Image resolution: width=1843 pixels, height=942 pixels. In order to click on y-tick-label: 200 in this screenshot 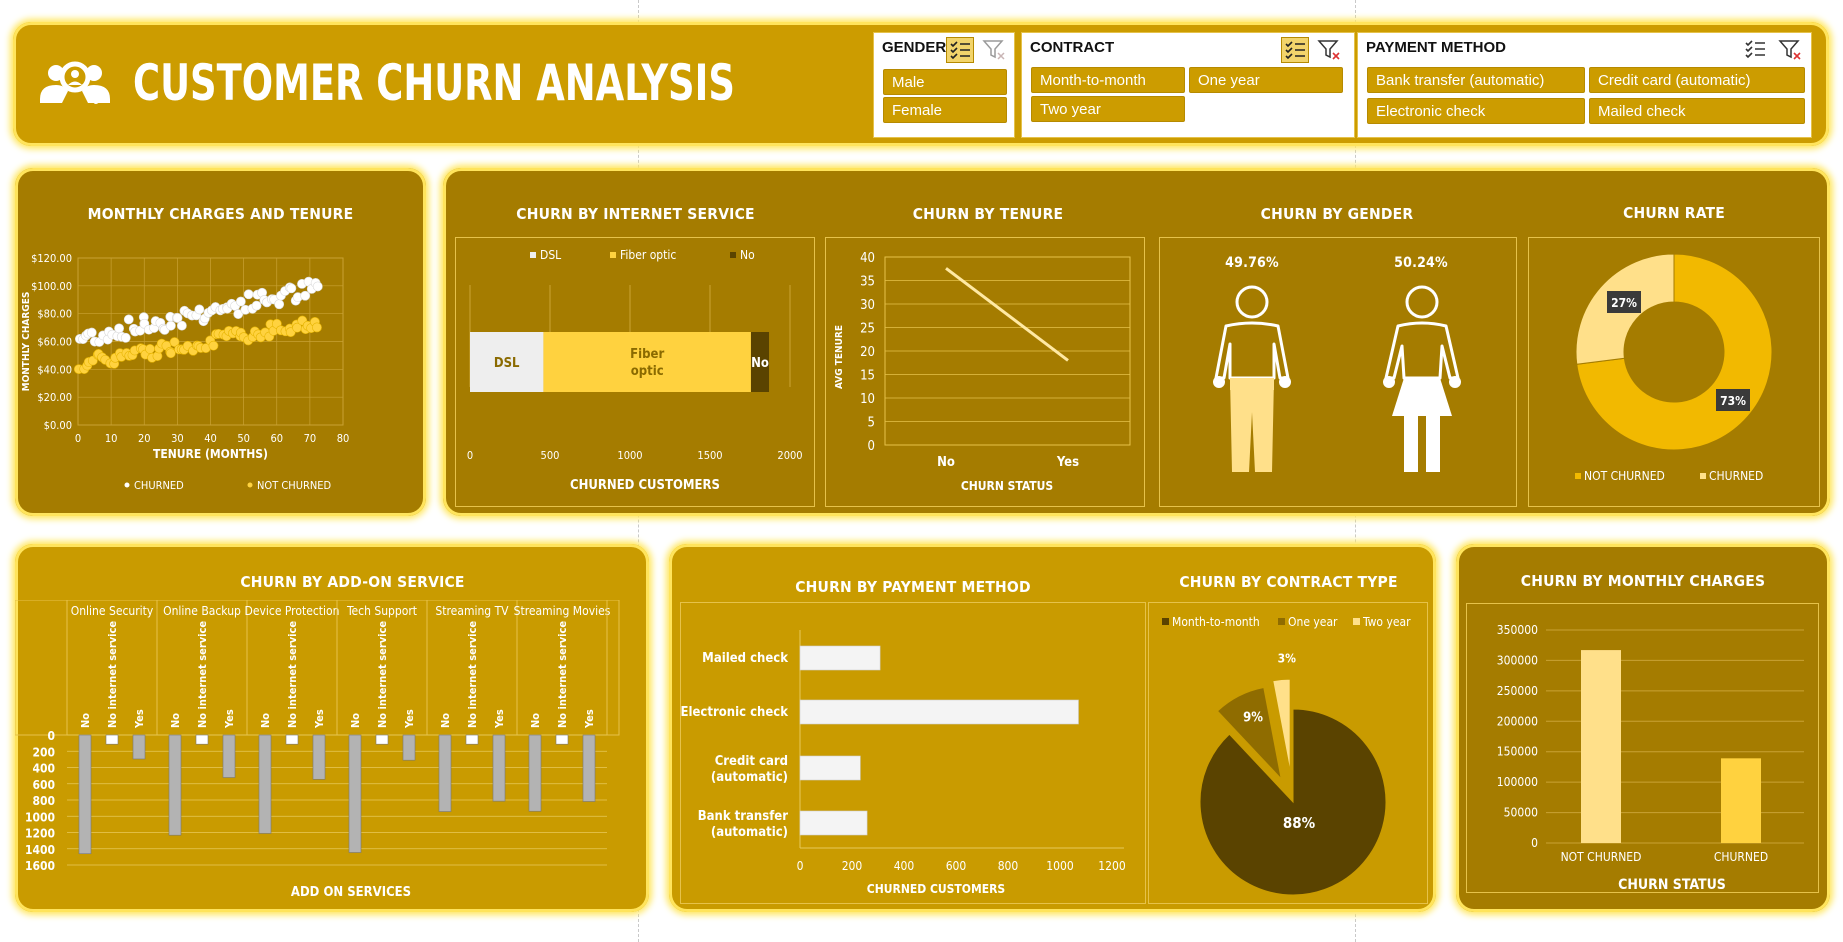, I will do `click(43, 752)`.